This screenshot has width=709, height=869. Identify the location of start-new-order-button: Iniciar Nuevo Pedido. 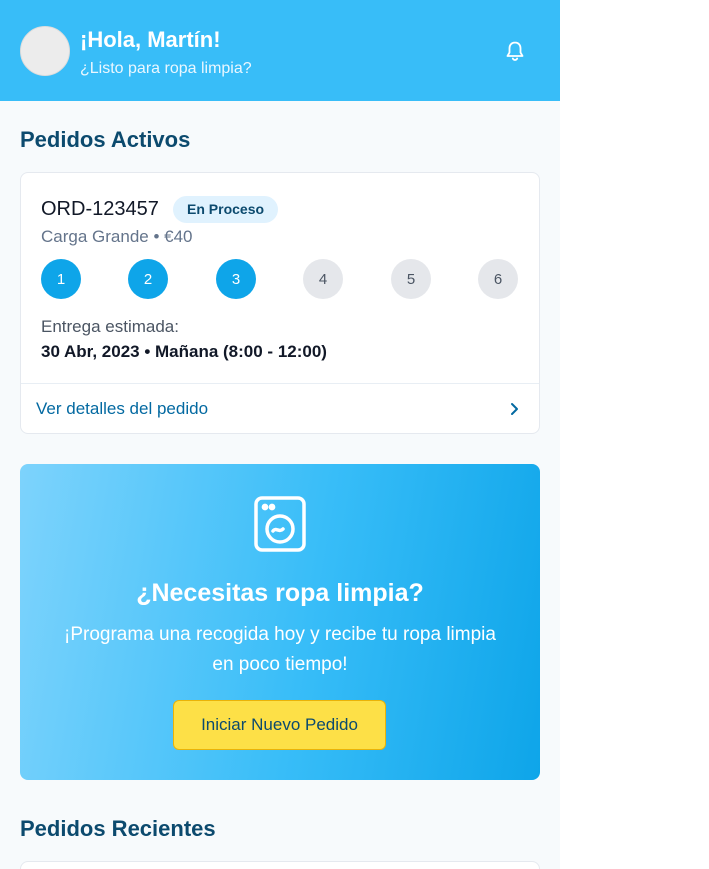
(279, 725).